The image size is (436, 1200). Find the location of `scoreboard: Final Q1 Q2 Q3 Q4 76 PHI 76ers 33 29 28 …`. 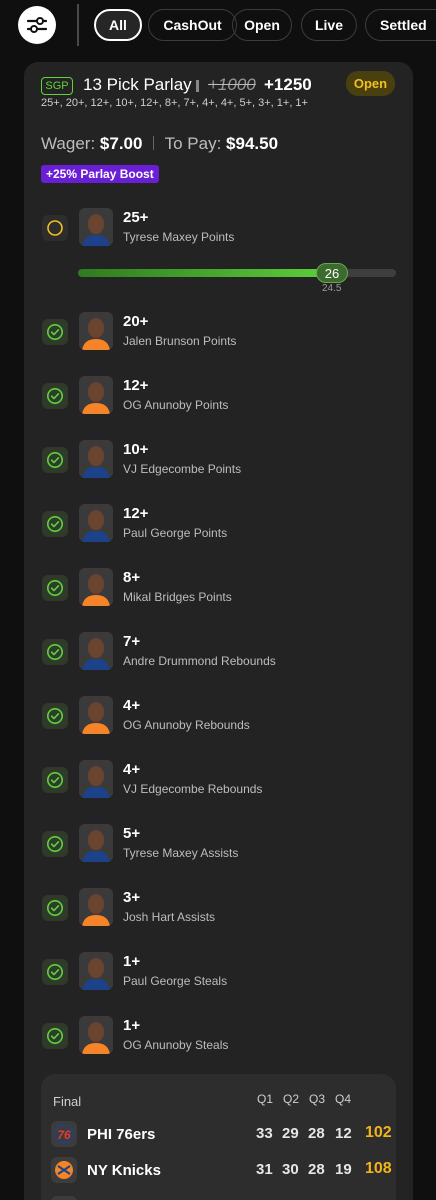

scoreboard: Final Q1 Q2 Q3 Q4 76 PHI 76ers 33 29 28 … is located at coordinates (218, 1137).